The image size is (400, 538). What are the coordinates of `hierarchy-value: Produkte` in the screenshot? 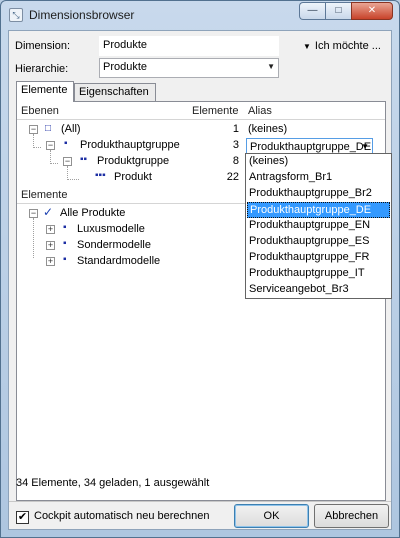 It's located at (125, 67).